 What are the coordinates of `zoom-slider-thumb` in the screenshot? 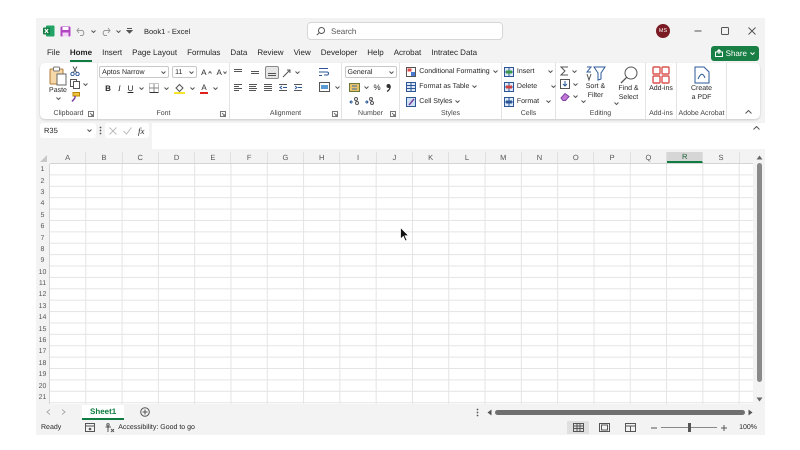 It's located at (689, 427).